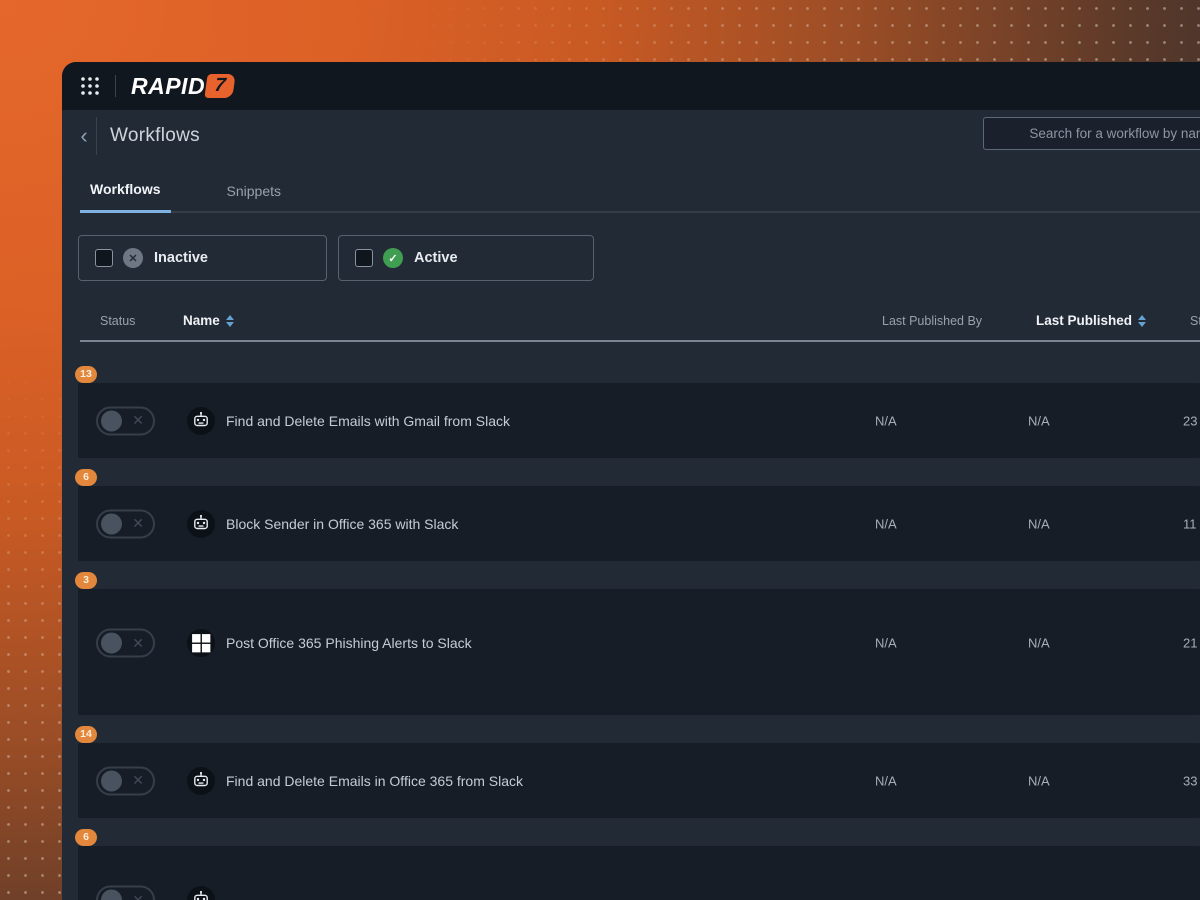 This screenshot has width=1200, height=900. I want to click on col-last-published: Last Published, so click(1091, 320).